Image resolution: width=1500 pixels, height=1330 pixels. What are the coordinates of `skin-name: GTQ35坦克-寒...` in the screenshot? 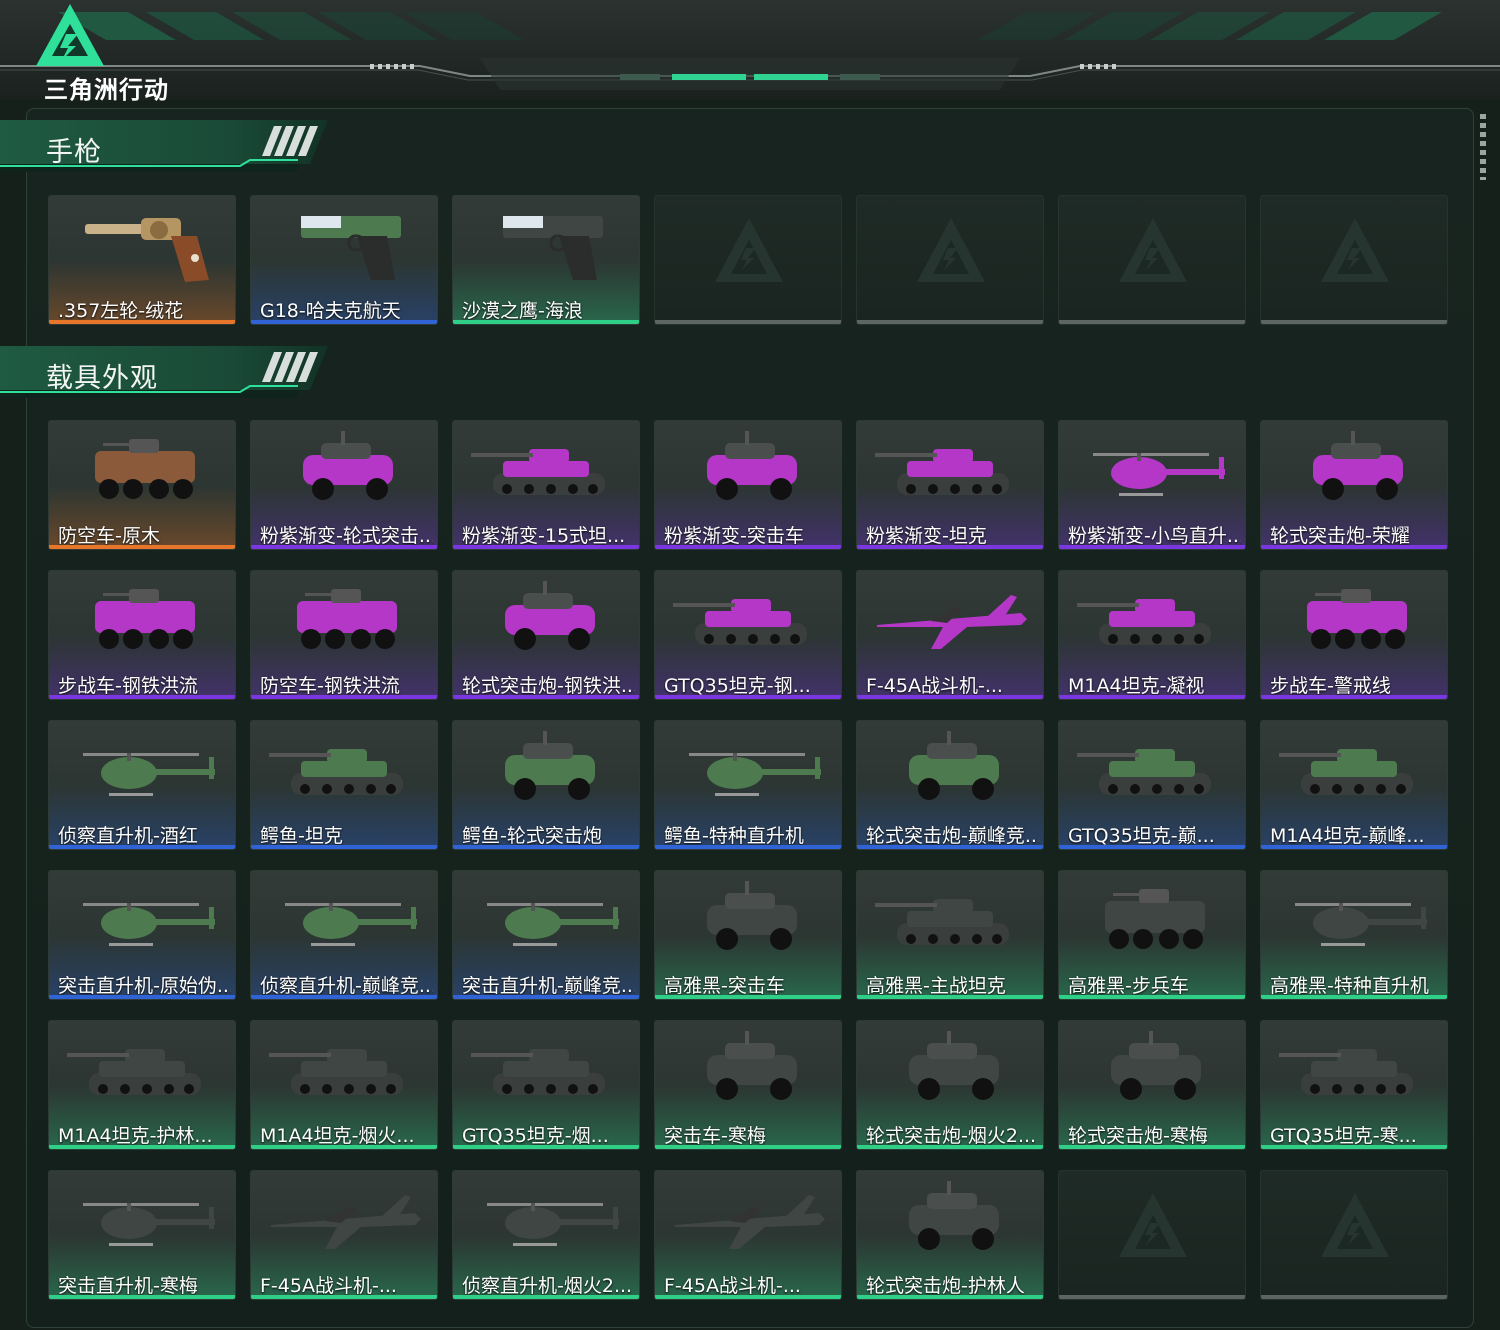 It's located at (1343, 1136).